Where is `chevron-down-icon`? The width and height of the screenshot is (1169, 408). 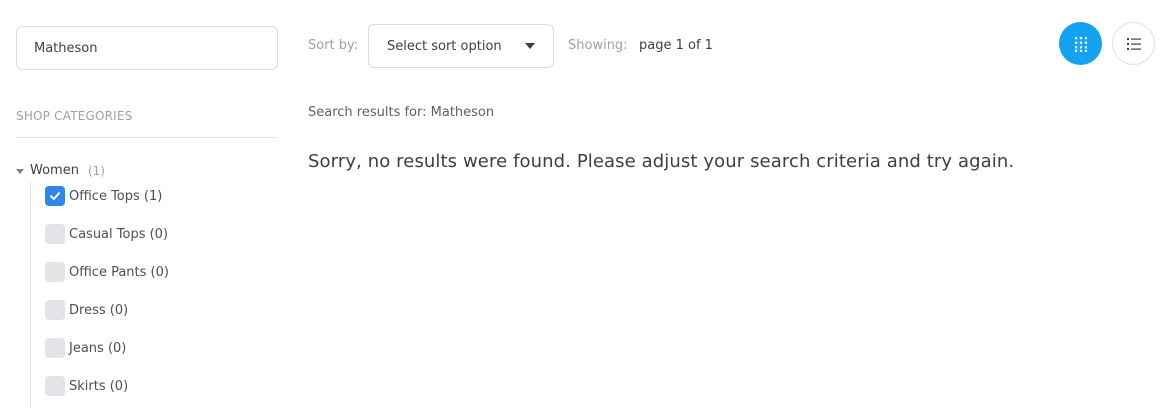
chevron-down-icon is located at coordinates (530, 46).